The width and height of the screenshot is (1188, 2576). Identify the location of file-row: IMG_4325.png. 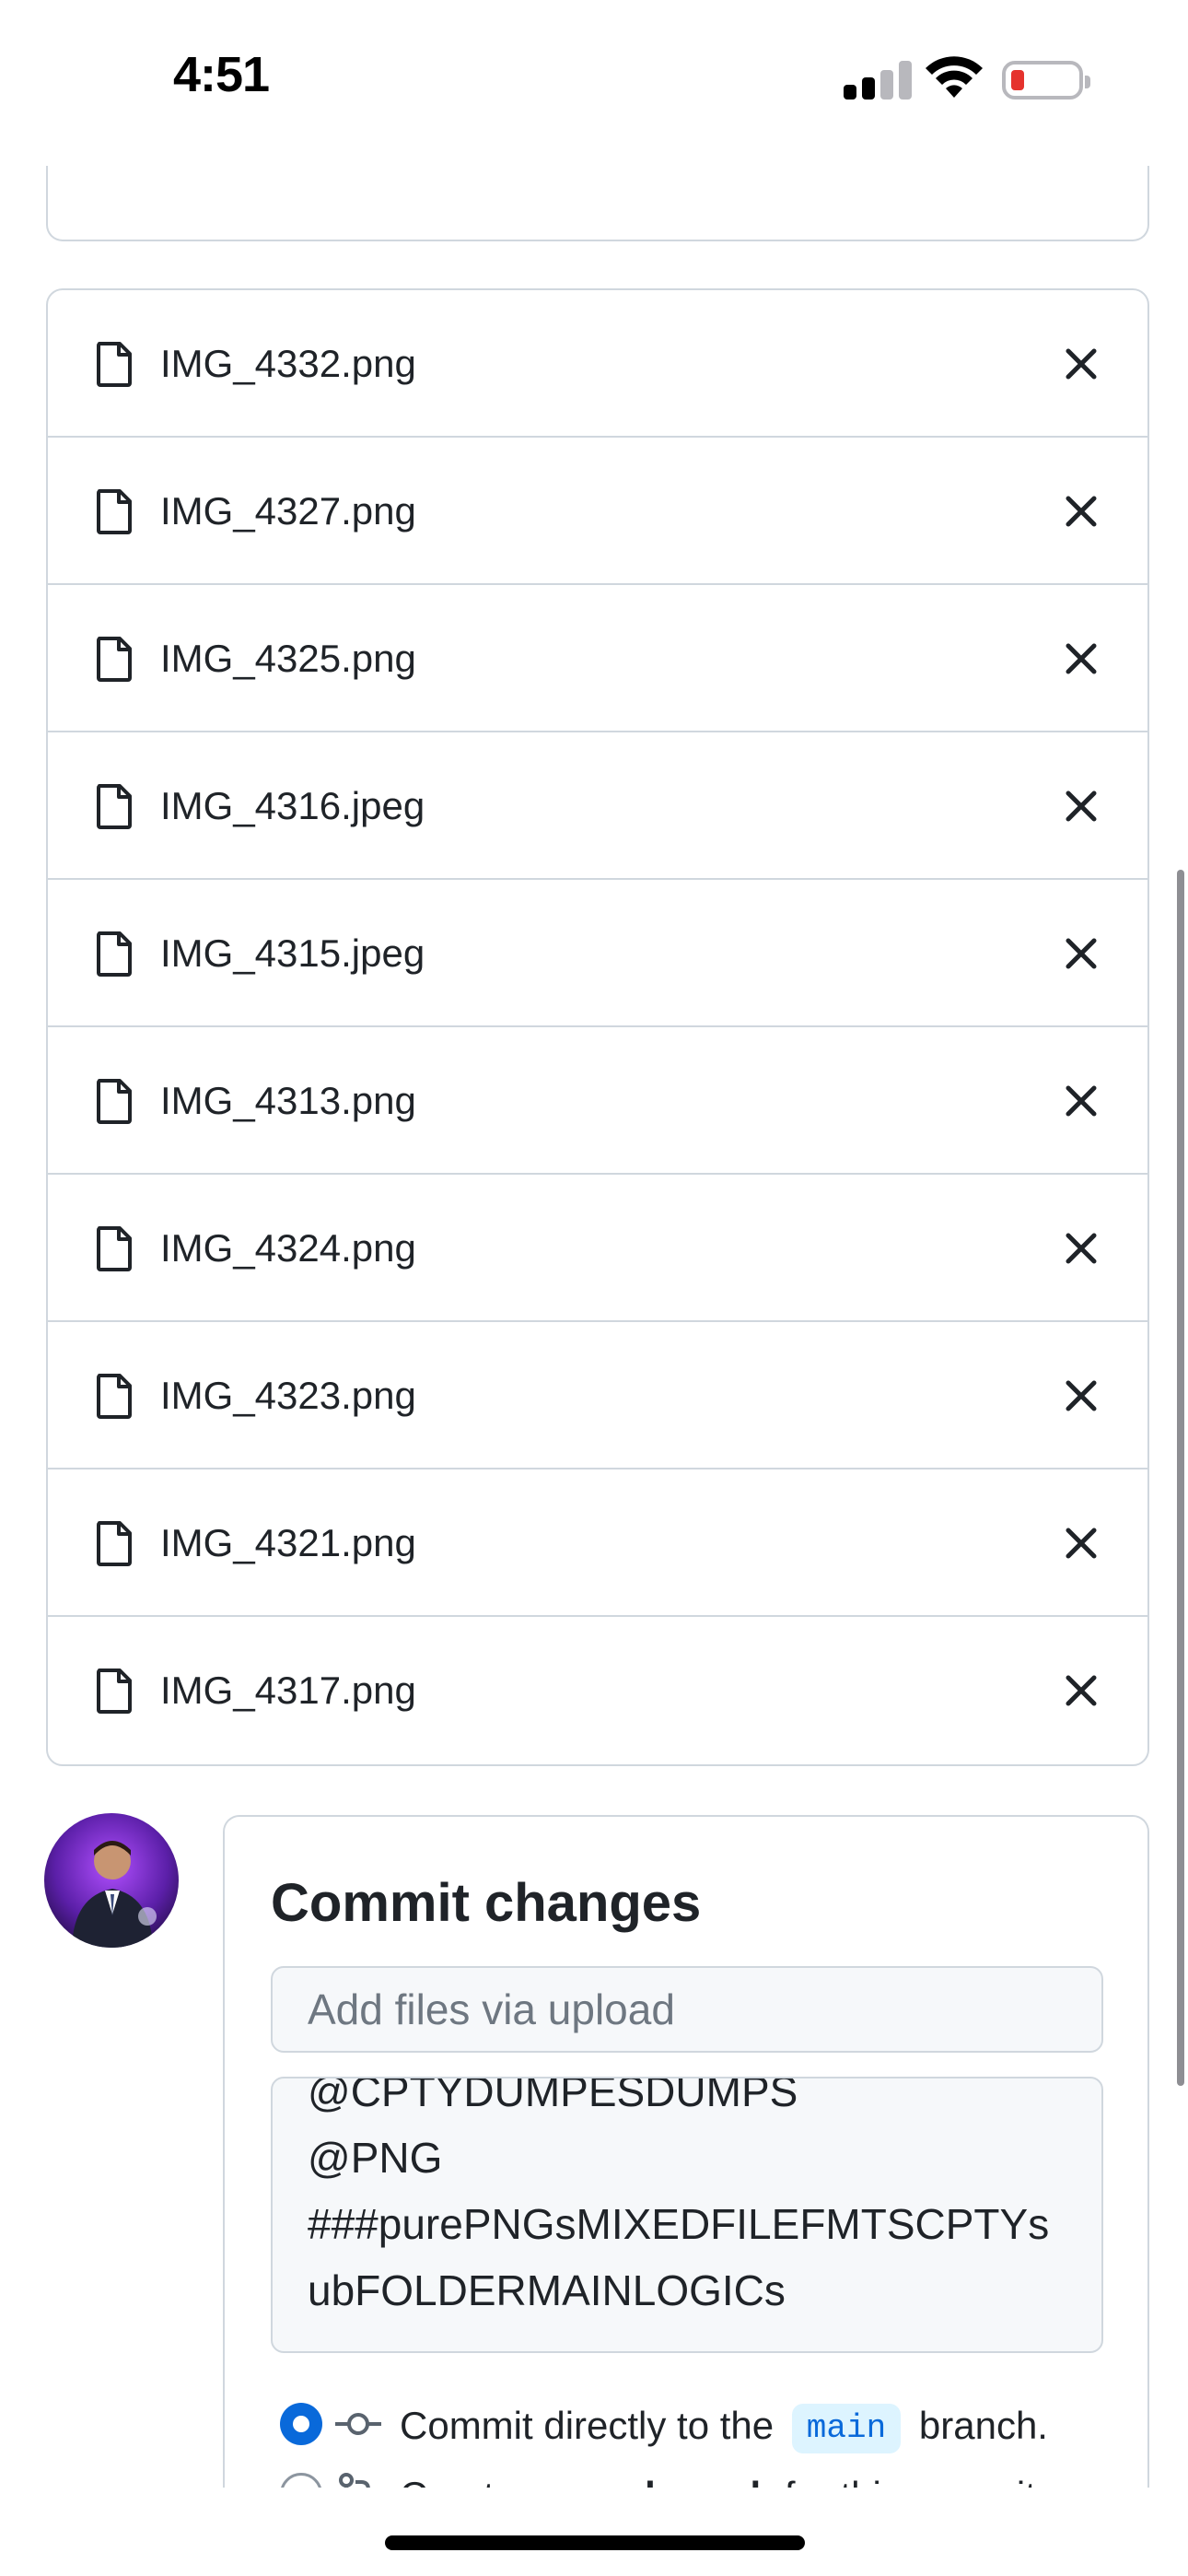
(597, 658).